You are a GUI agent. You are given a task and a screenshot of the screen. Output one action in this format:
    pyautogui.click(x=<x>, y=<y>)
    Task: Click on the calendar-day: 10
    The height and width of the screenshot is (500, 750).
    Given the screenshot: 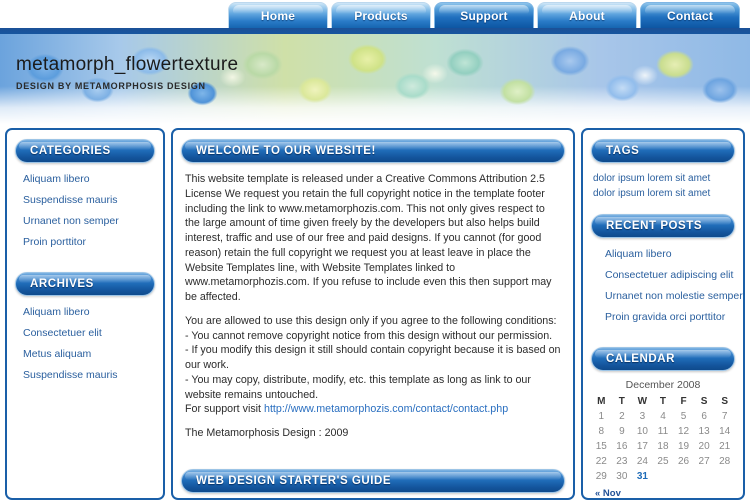 What is the action you would take?
    pyautogui.click(x=642, y=431)
    